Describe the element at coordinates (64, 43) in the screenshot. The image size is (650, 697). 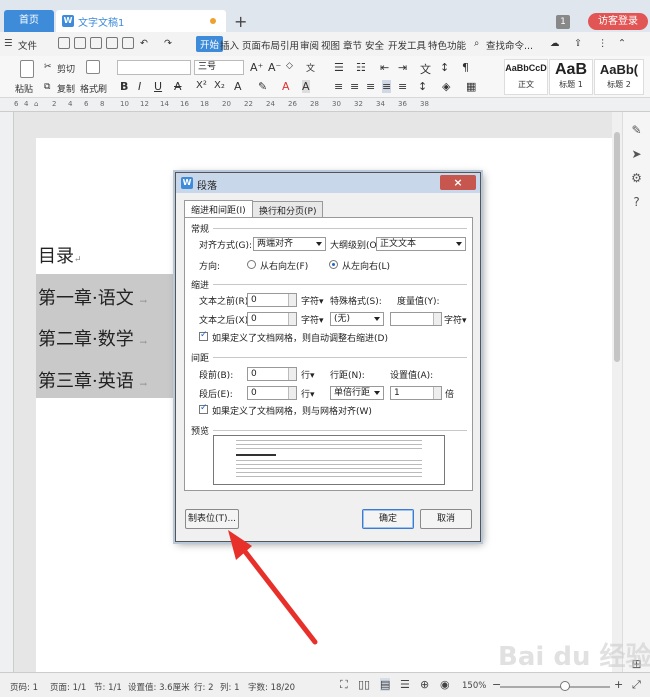
I see `open-icon` at that location.